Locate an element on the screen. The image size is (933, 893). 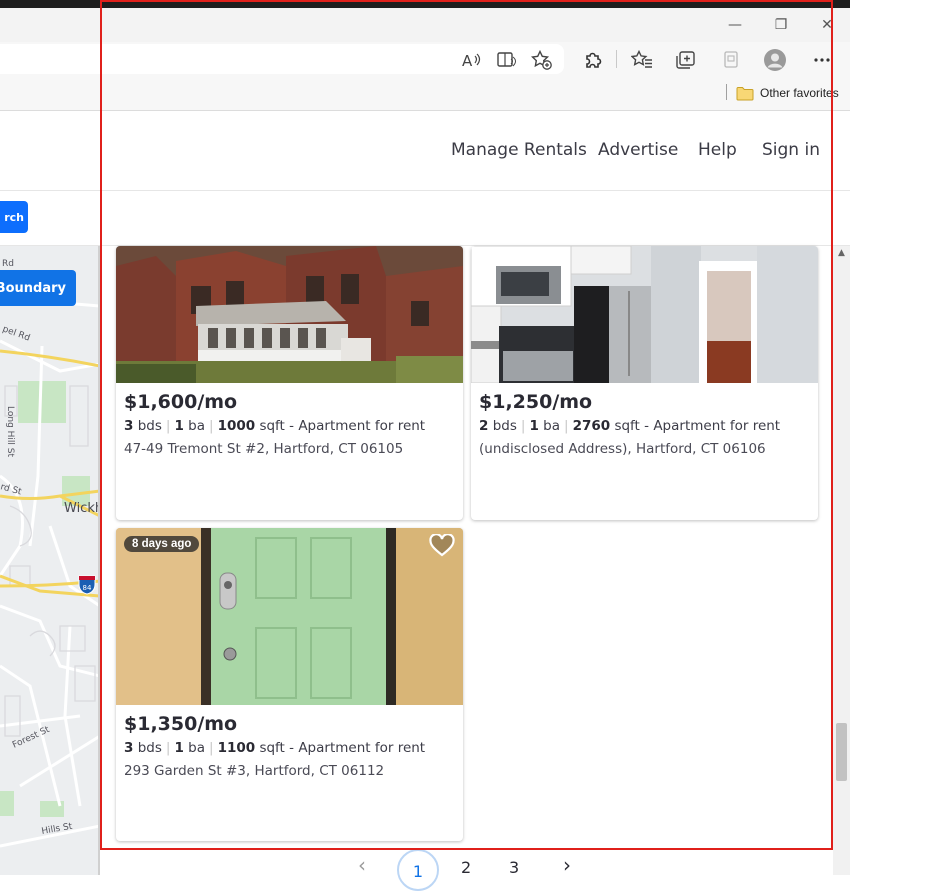
other-favorites-label: Other favorites is located at coordinates (799, 93).